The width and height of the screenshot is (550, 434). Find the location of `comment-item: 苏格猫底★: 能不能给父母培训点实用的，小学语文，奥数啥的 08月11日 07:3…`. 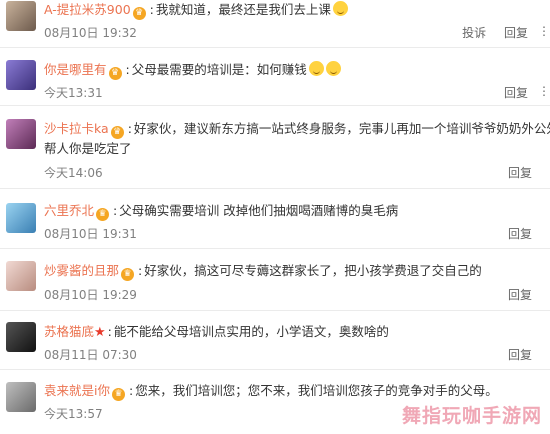

comment-item: 苏格猫底★: 能不能给父母培训点实用的，小学语文，奥数啥的 08月11日 07:3… is located at coordinates (275, 343).